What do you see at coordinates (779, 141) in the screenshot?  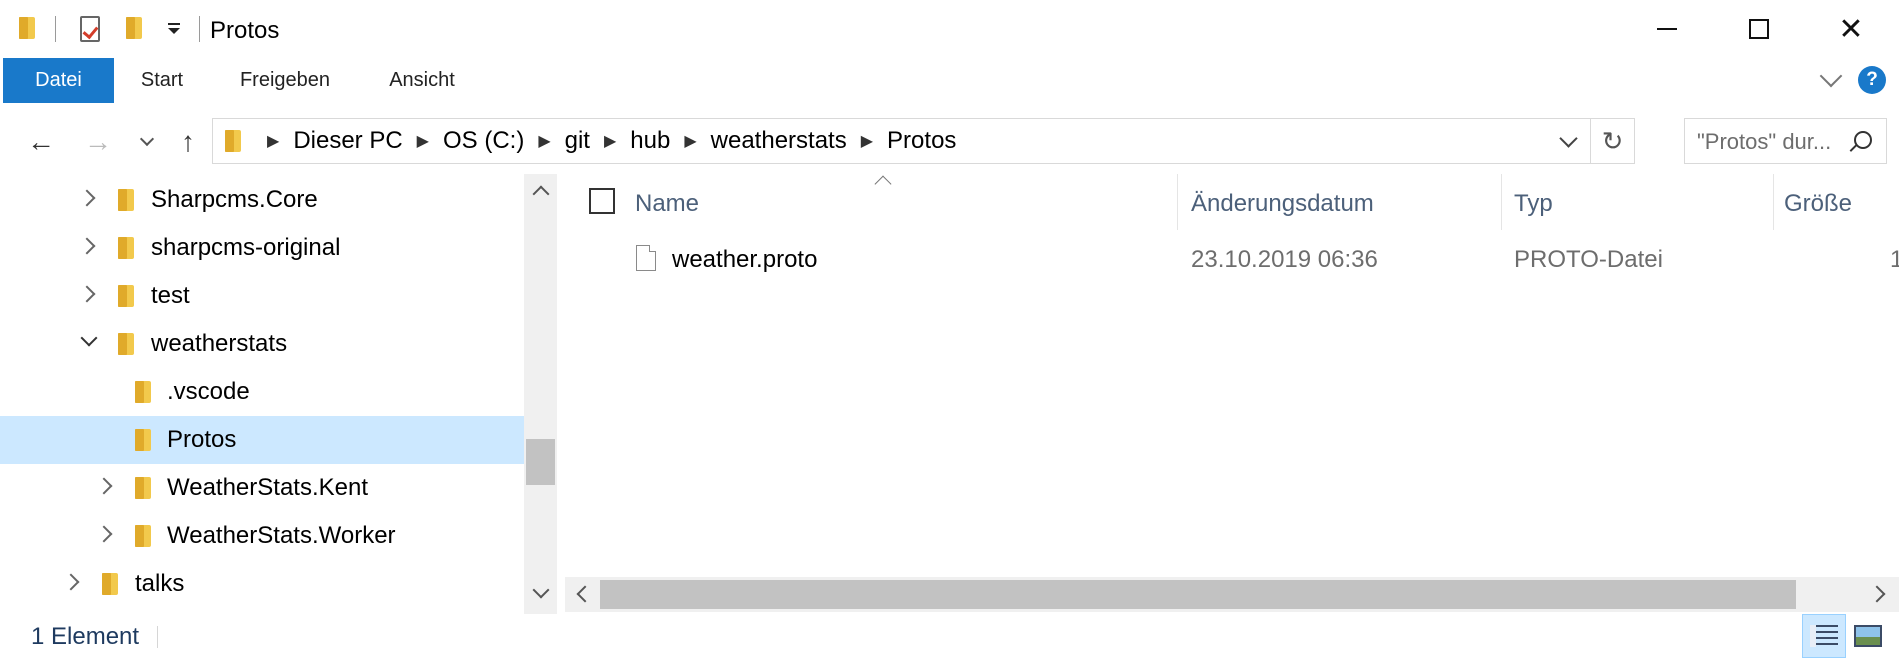 I see `breadcrumb-item: weatherstats` at bounding box center [779, 141].